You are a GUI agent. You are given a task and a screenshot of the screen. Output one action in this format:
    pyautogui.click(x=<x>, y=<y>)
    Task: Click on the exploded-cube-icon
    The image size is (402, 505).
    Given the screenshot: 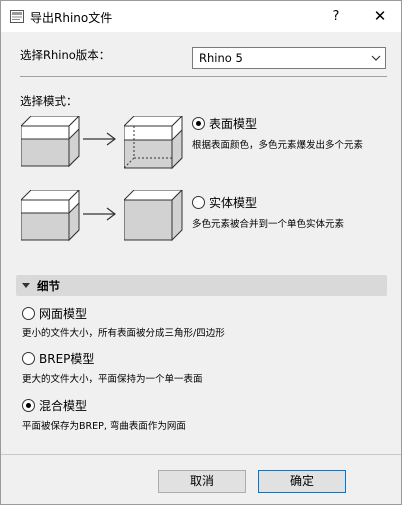 What is the action you would take?
    pyautogui.click(x=153, y=143)
    